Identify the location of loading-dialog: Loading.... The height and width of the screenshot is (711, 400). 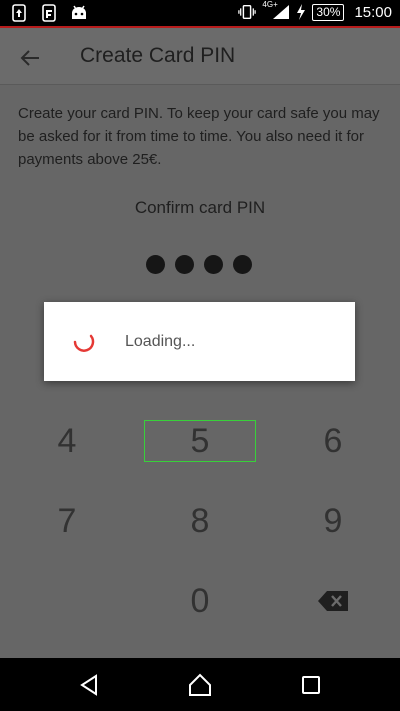
(199, 341).